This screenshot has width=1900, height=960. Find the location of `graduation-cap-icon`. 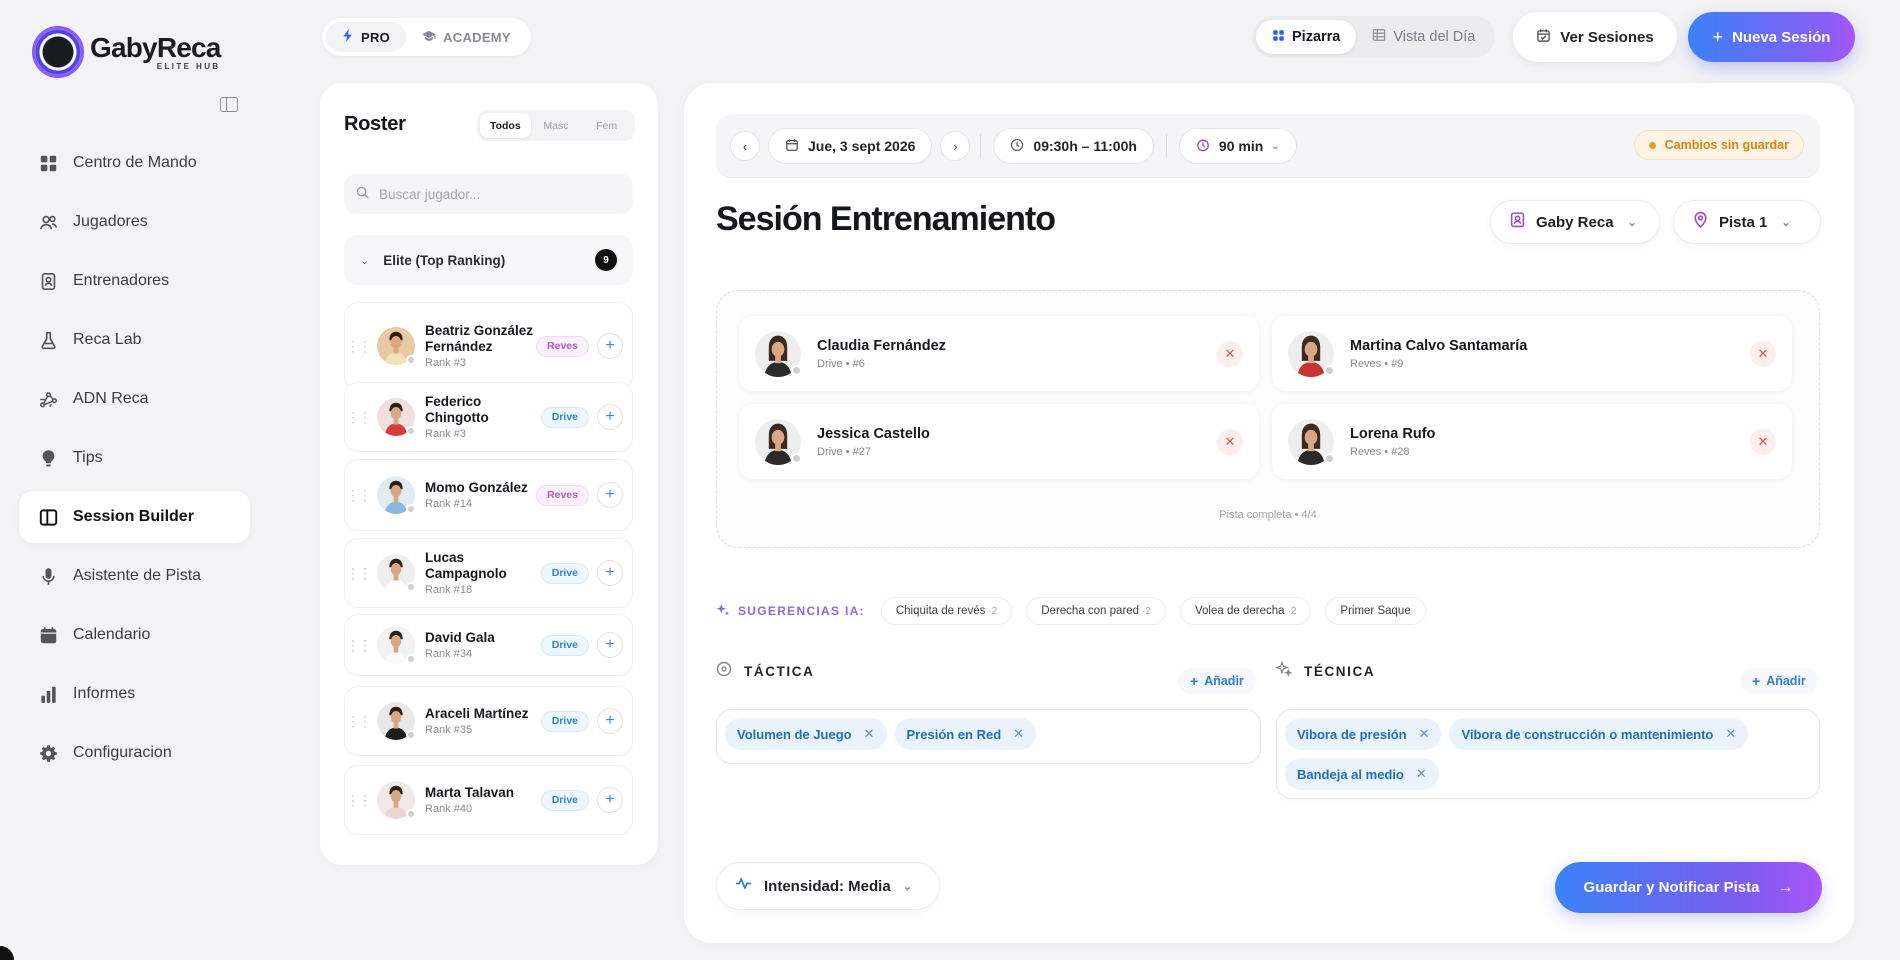

graduation-cap-icon is located at coordinates (429, 37).